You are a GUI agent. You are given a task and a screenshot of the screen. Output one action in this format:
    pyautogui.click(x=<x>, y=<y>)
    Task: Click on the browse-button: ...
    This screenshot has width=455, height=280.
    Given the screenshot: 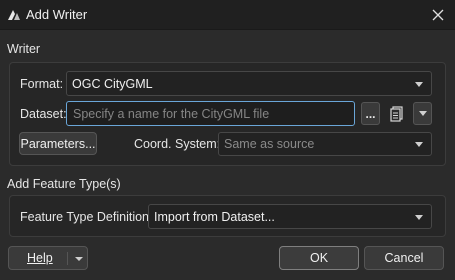 What is the action you would take?
    pyautogui.click(x=370, y=113)
    